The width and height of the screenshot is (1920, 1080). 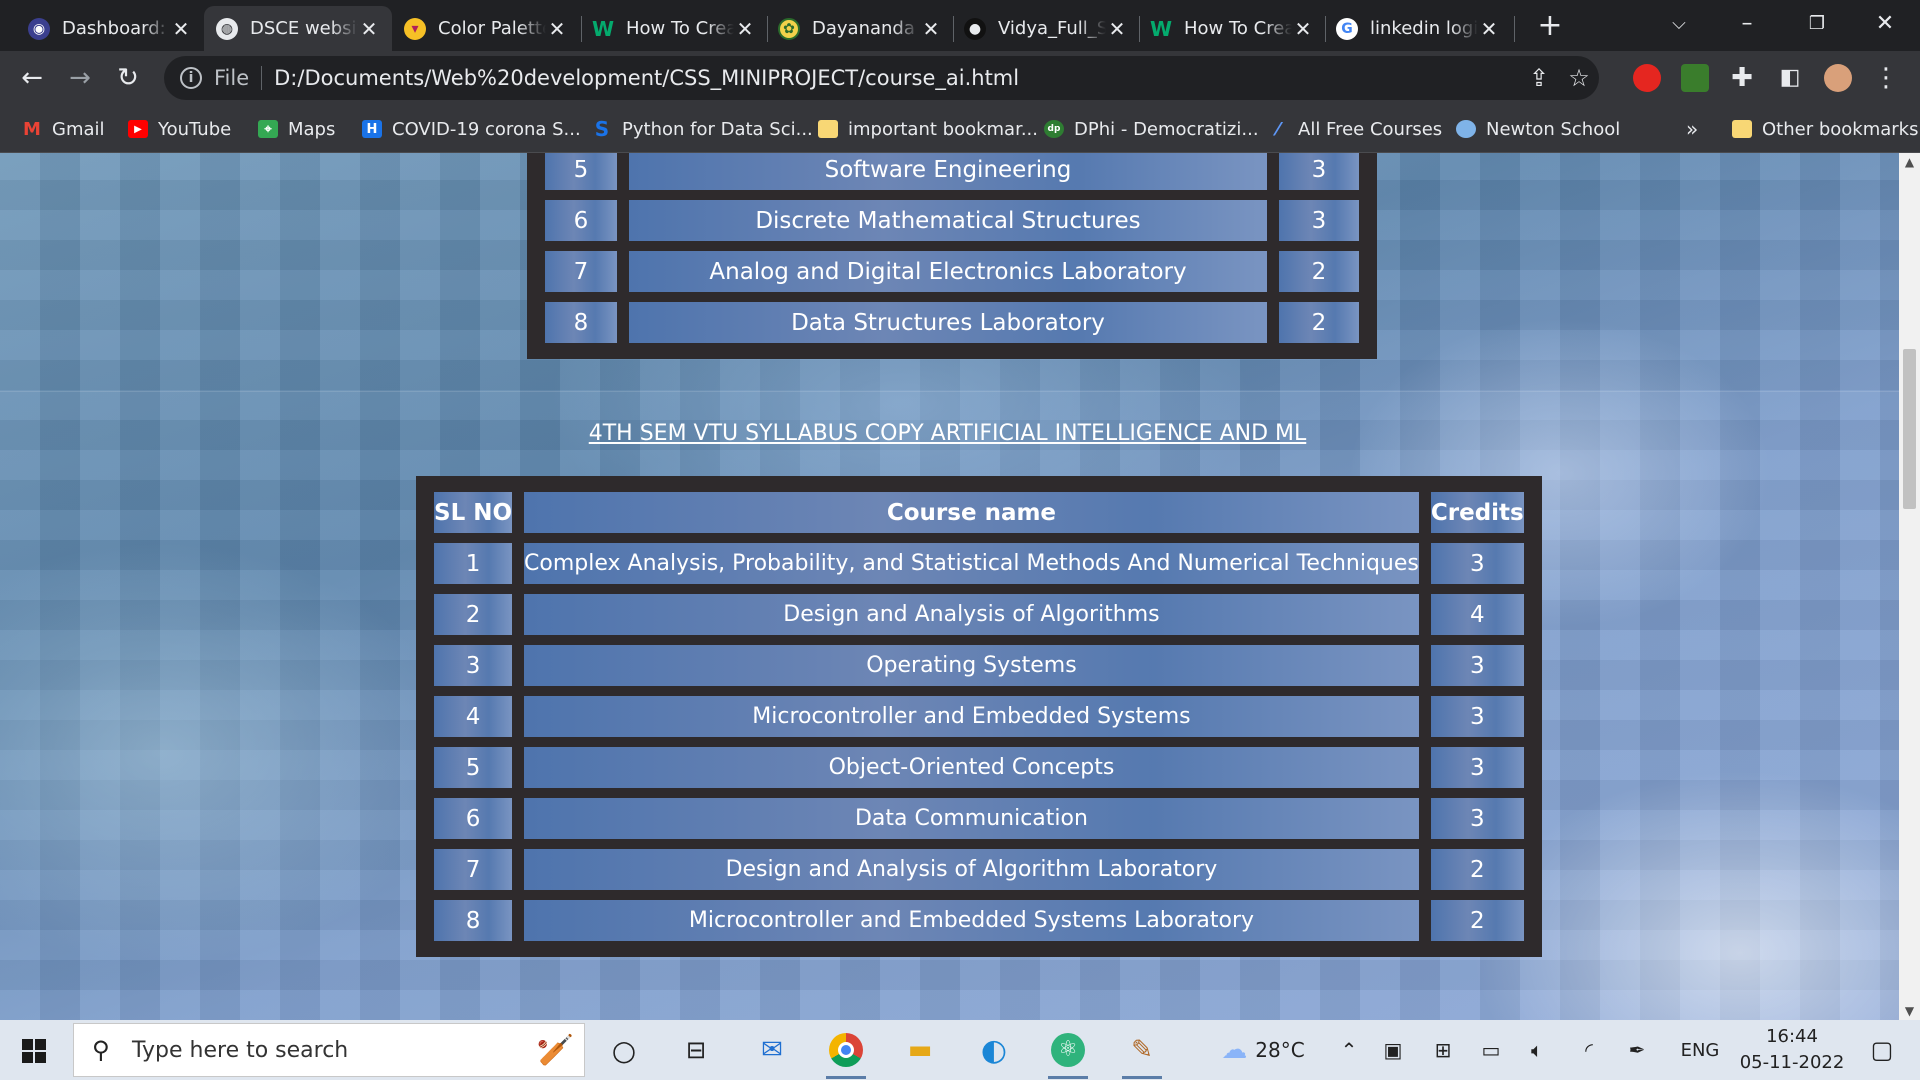 What do you see at coordinates (1393, 1050) in the screenshot?
I see `meet-now-icon: ▣` at bounding box center [1393, 1050].